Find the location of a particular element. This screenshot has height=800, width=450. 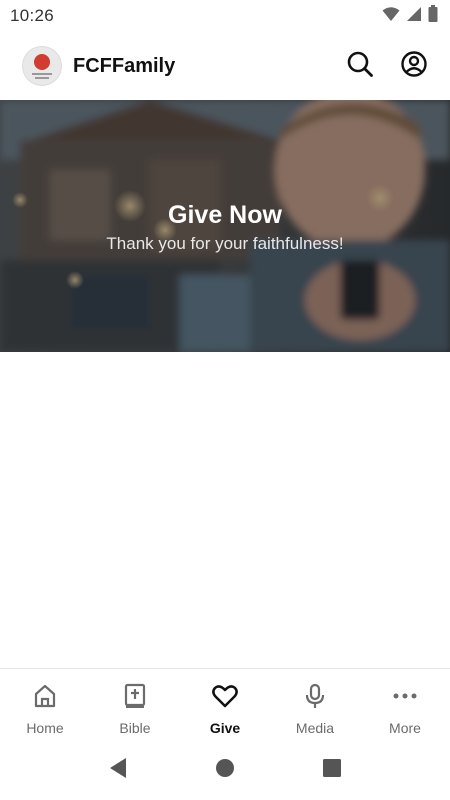

nav-label-give: Give is located at coordinates (225, 728).